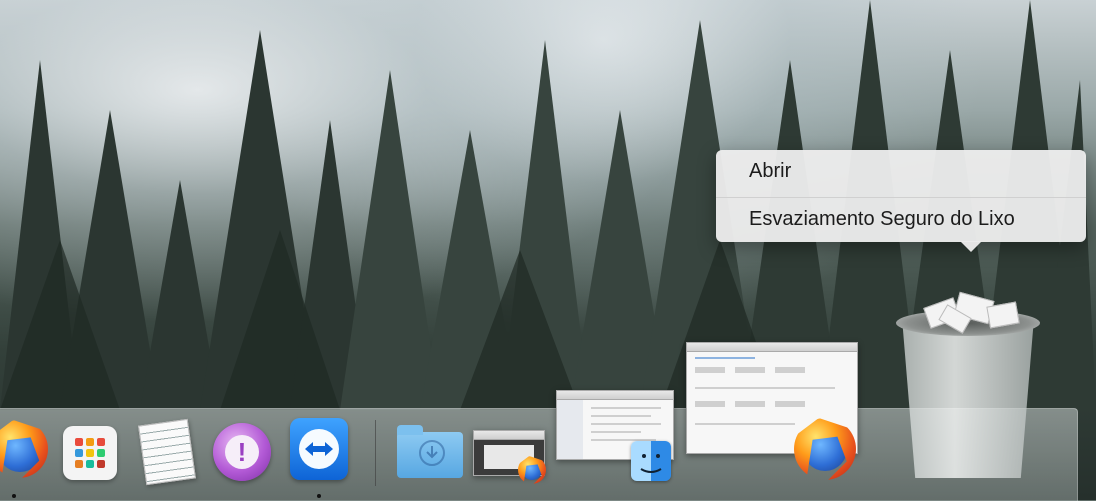 Image resolution: width=1096 pixels, height=501 pixels. I want to click on trash-context-menu: Abrir Esvaziamento Seguro do Lixo, so click(901, 201).